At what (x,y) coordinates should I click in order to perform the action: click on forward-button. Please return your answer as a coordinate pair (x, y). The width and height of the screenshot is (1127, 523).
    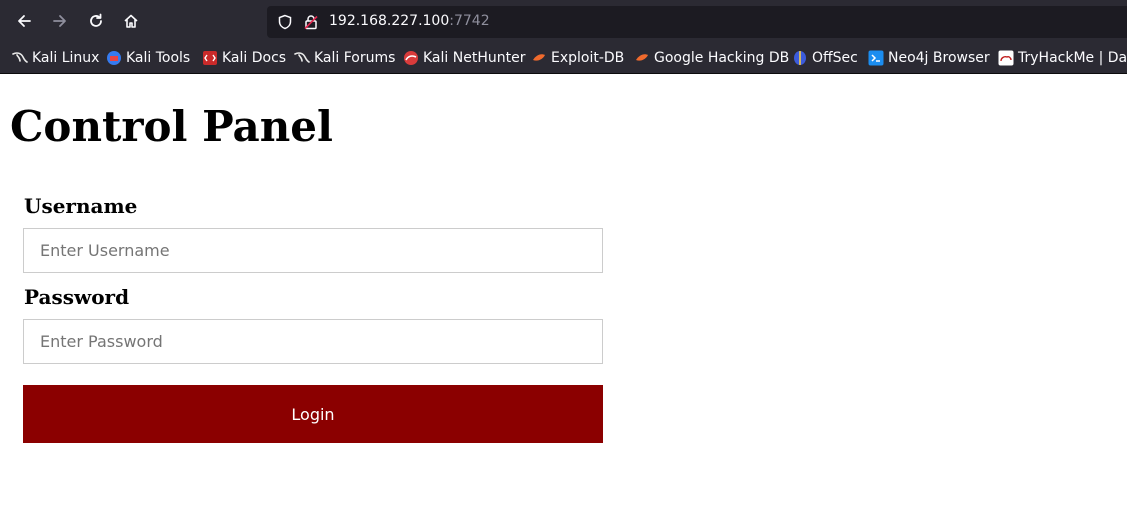
    Looking at the image, I should click on (60, 21).